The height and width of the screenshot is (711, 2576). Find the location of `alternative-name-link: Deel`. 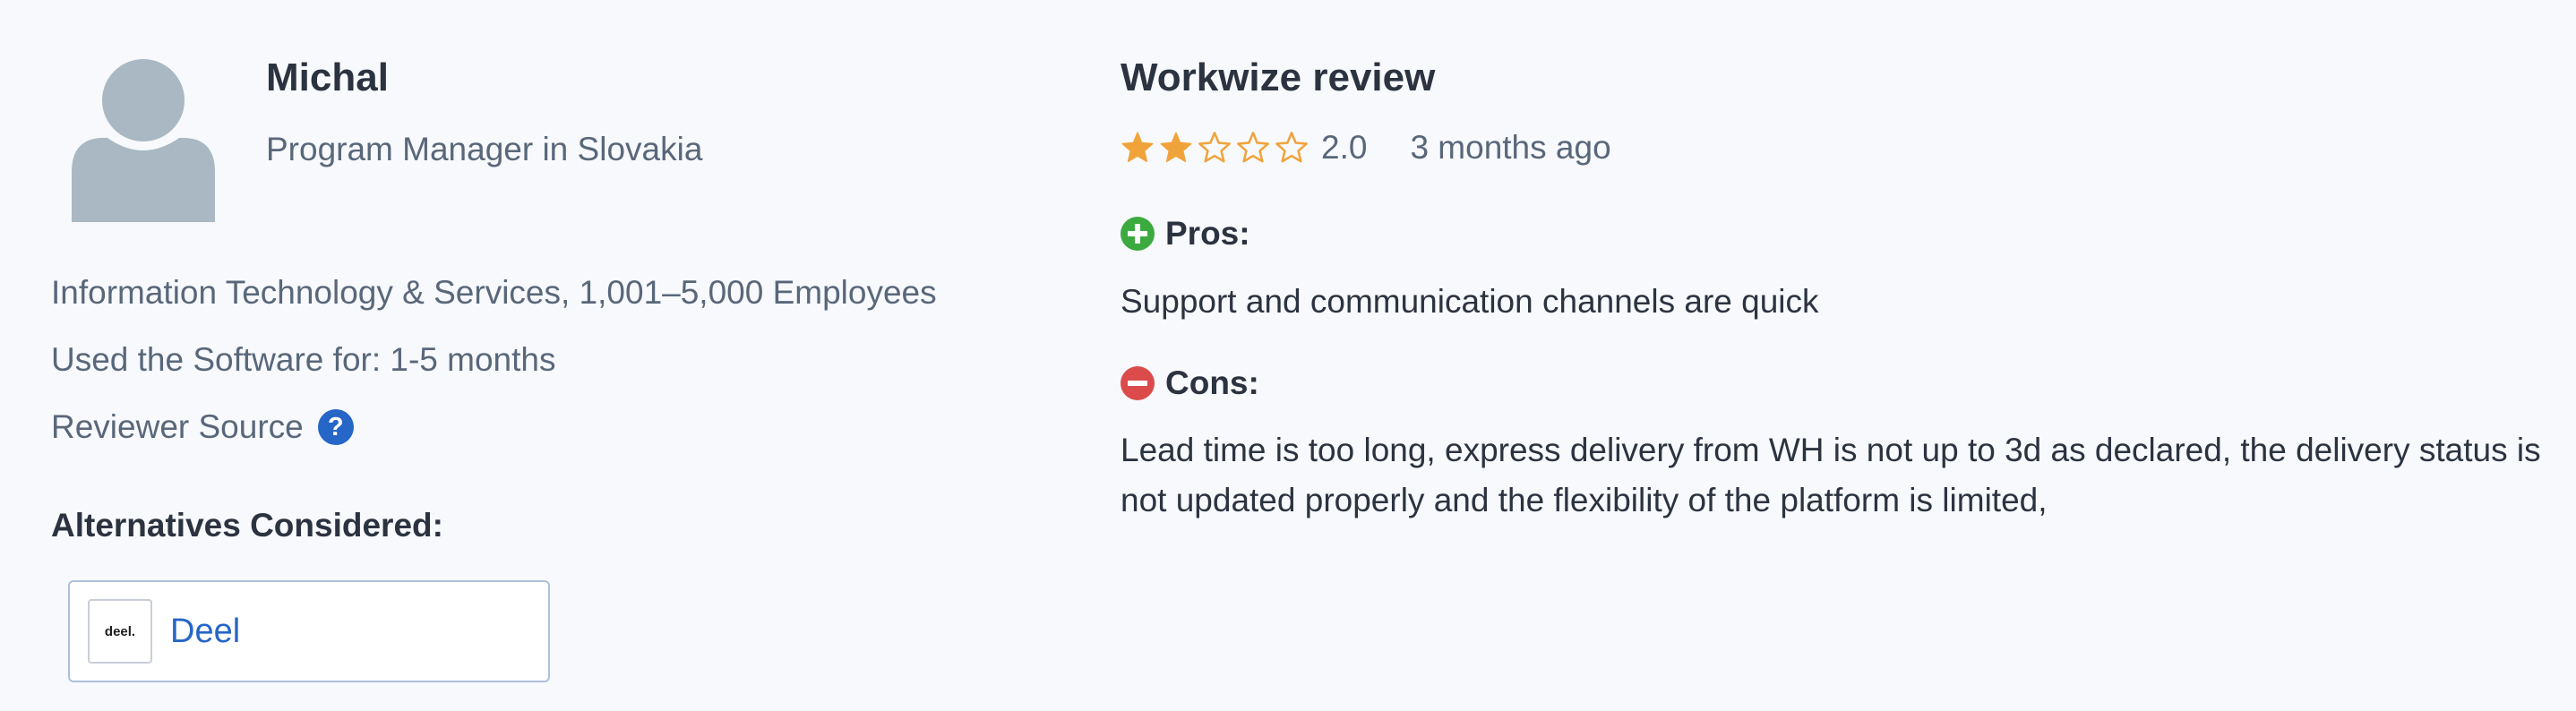

alternative-name-link: Deel is located at coordinates (205, 631).